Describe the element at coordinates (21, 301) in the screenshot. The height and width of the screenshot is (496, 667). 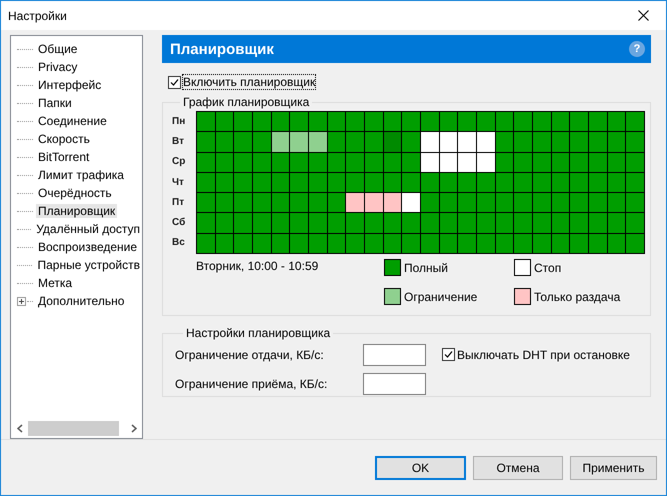
I see `expand-icon` at that location.